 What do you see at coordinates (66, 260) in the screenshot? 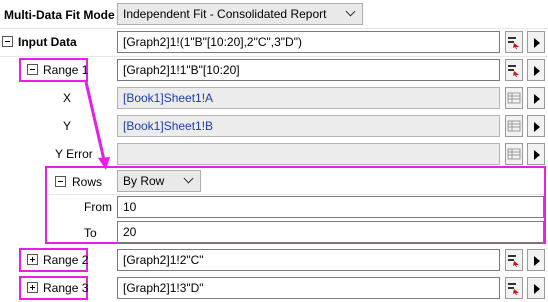
I see `range2-label: Range 2` at bounding box center [66, 260].